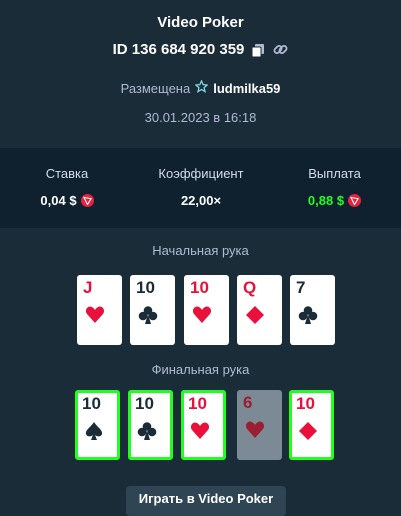 The width and height of the screenshot is (401, 516). What do you see at coordinates (67, 173) in the screenshot?
I see `stat-bet-label: Ставка` at bounding box center [67, 173].